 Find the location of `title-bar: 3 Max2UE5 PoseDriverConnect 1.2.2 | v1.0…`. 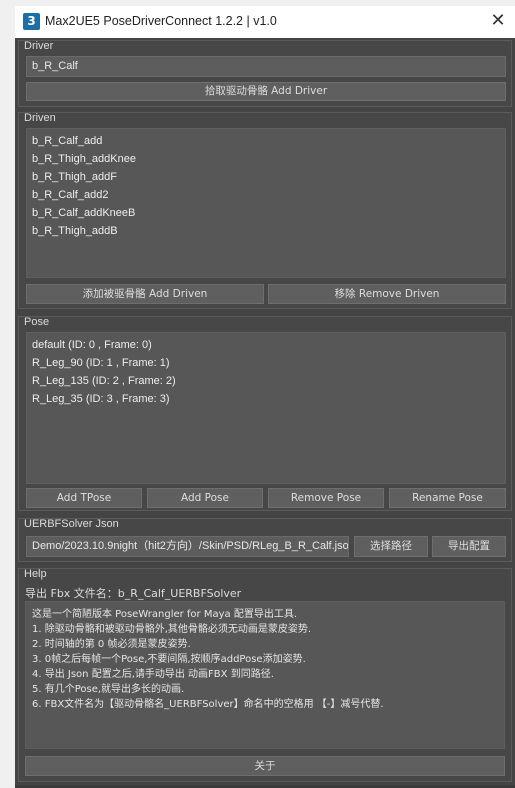

title-bar: 3 Max2UE5 PoseDriverConnect 1.2.2 | v1.0… is located at coordinates (265, 22).